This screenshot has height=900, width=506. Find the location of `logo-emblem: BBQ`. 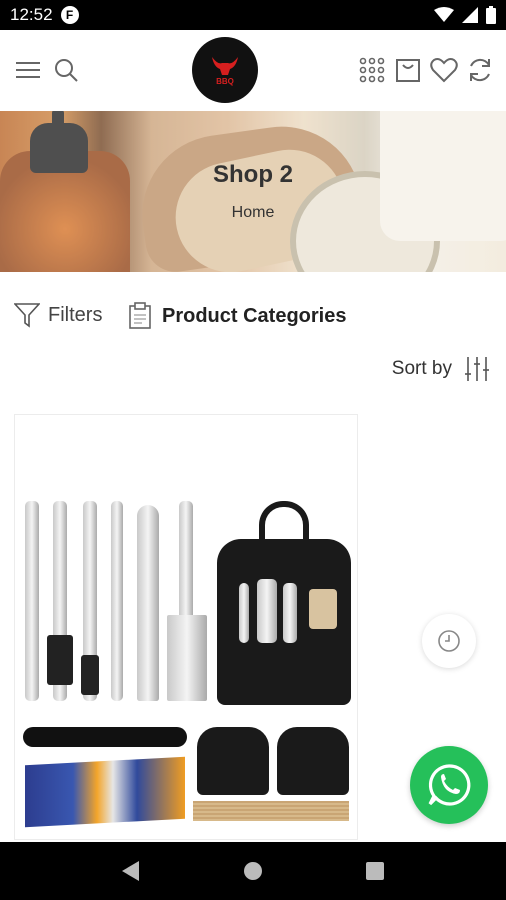

logo-emblem: BBQ is located at coordinates (225, 70).